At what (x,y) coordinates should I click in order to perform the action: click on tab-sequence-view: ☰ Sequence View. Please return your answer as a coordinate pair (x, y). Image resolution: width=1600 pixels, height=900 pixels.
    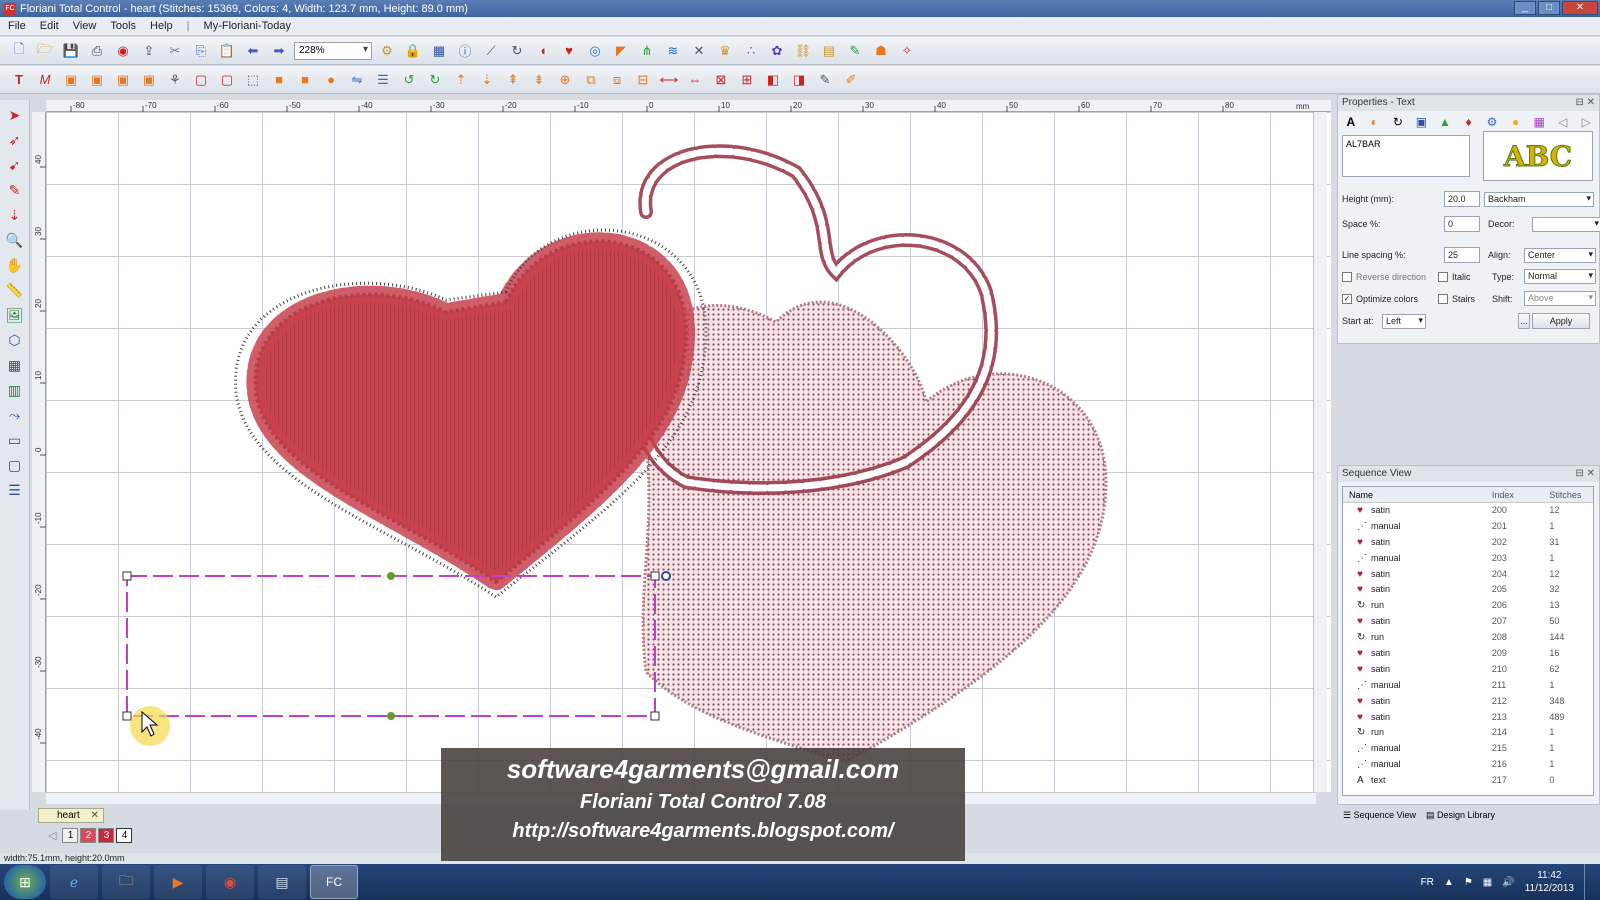
    Looking at the image, I should click on (1379, 815).